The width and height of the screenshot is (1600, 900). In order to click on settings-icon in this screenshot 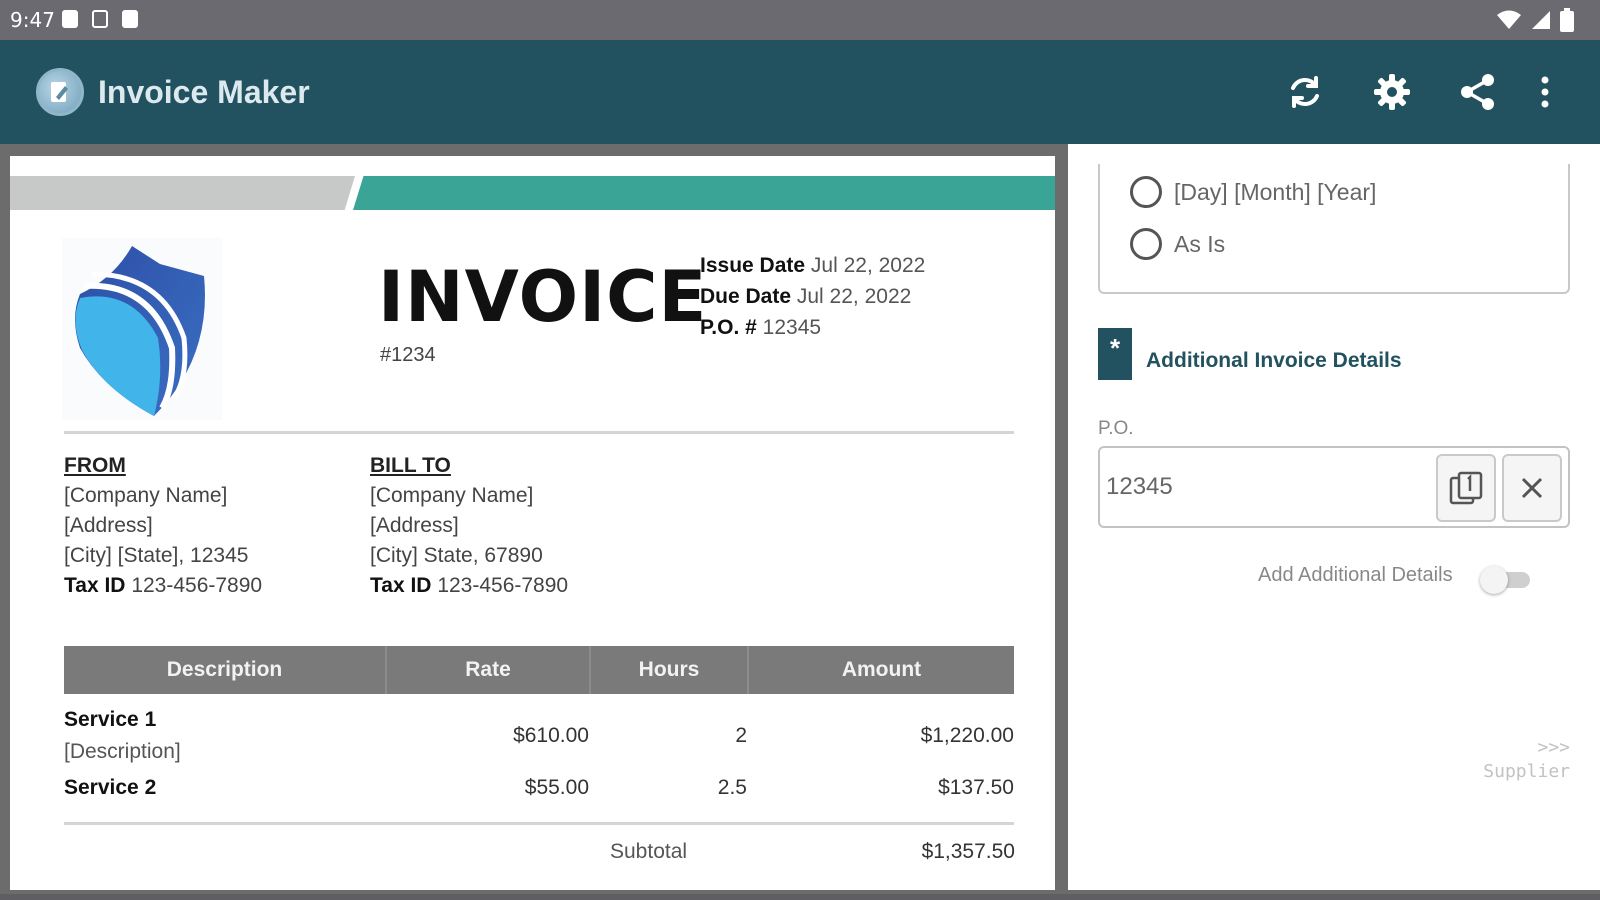, I will do `click(1392, 92)`.